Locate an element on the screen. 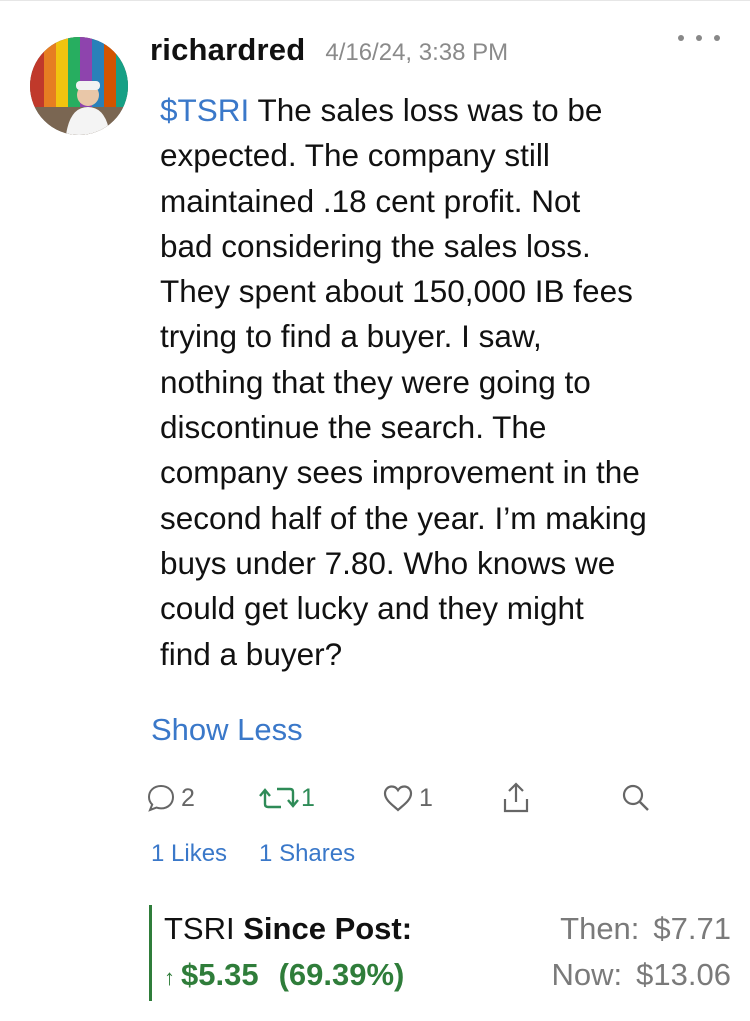  share-button is located at coordinates (516, 798).